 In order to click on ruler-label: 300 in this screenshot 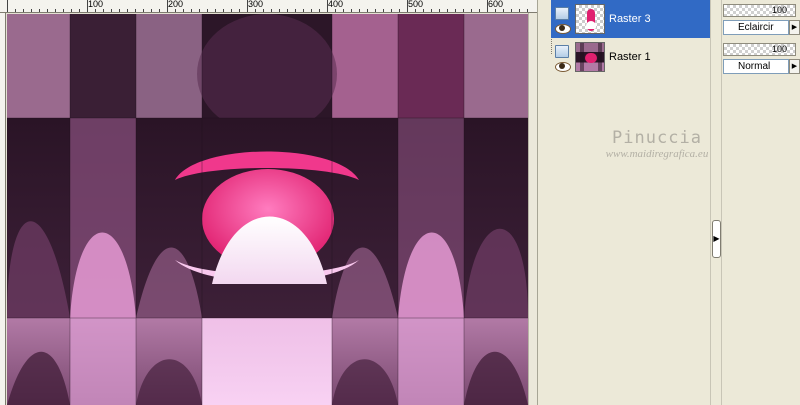, I will do `click(256, 4)`.